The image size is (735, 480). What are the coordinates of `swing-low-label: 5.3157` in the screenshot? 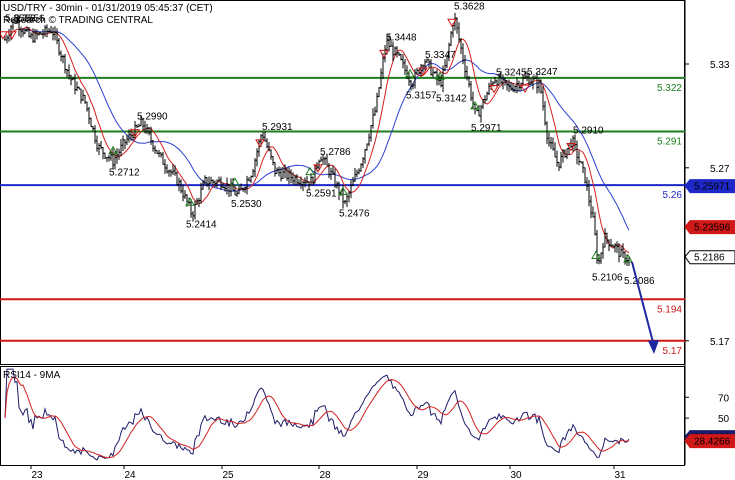 It's located at (421, 96).